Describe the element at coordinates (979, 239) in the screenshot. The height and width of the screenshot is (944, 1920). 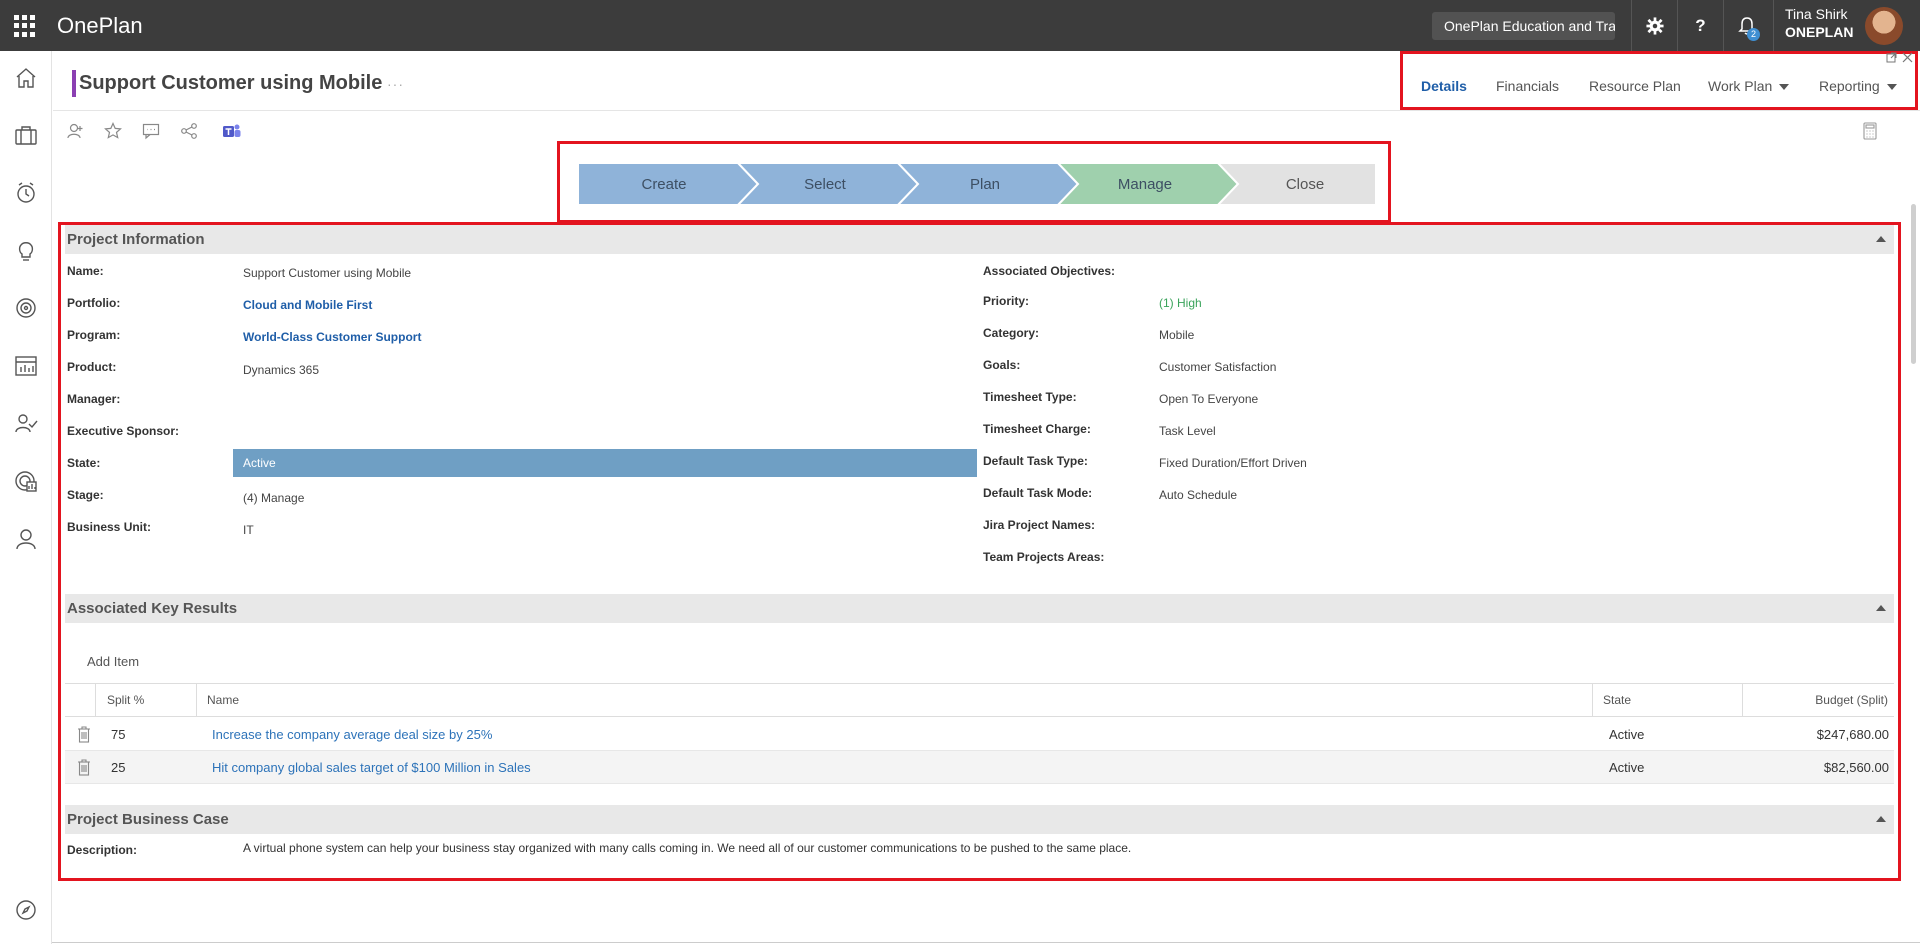
I see `section-project-information: Project Information` at that location.